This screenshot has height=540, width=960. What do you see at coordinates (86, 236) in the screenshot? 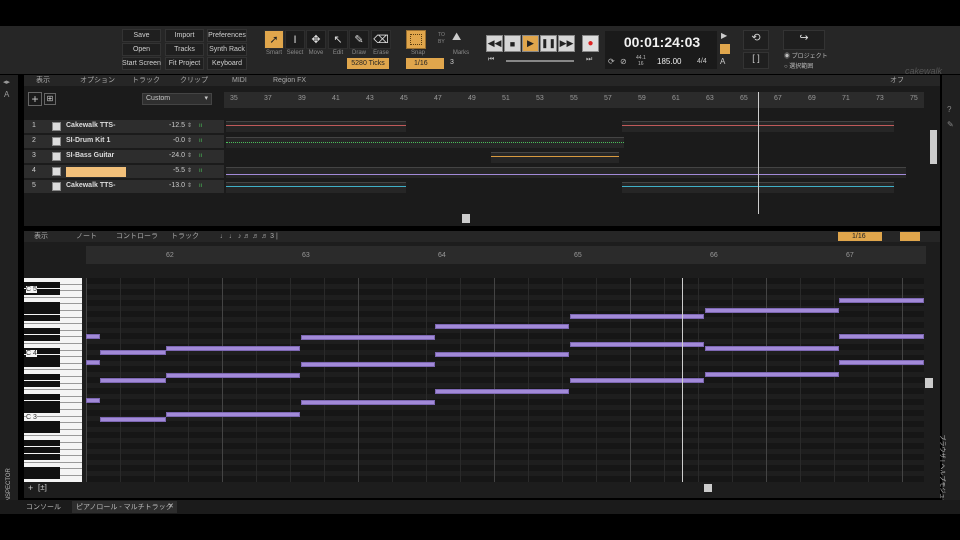
I see `pr-menu-note: ノート` at bounding box center [86, 236].